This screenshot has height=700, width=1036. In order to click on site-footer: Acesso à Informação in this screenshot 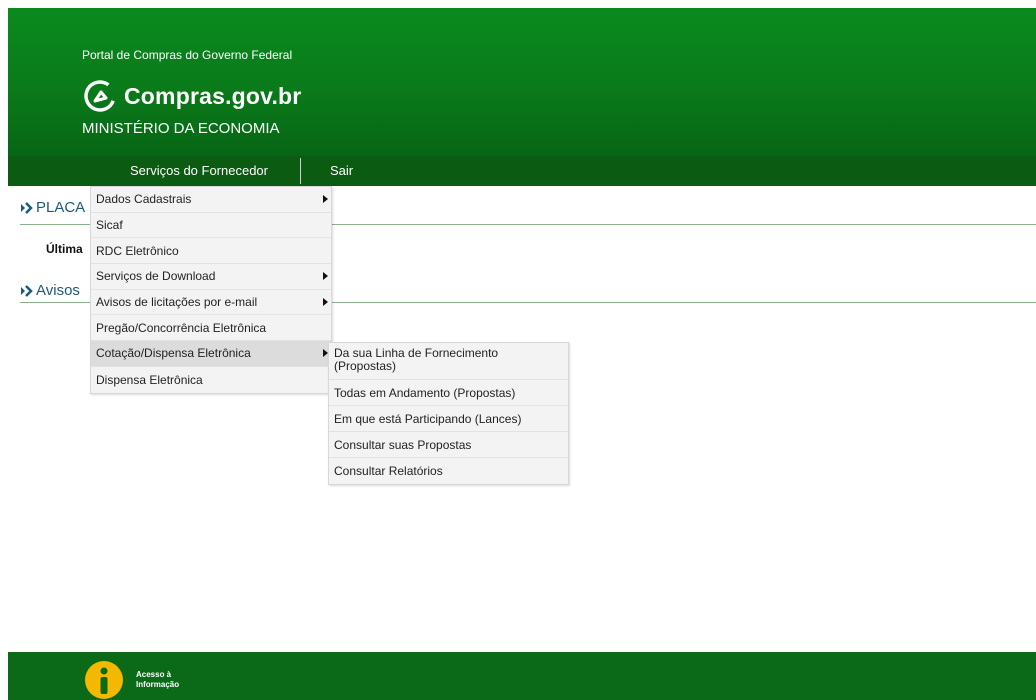, I will do `click(522, 676)`.